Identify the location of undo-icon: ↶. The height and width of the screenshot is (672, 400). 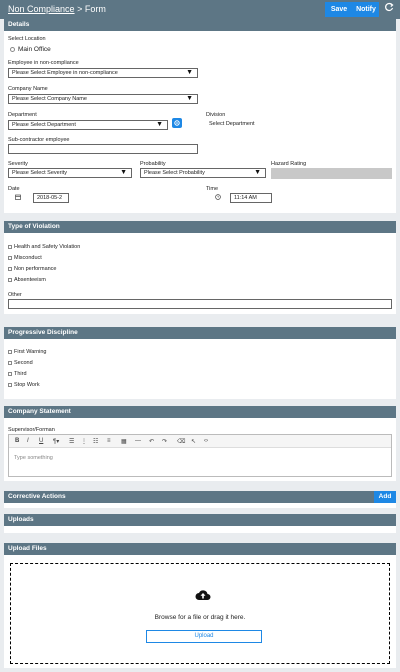
(151, 441).